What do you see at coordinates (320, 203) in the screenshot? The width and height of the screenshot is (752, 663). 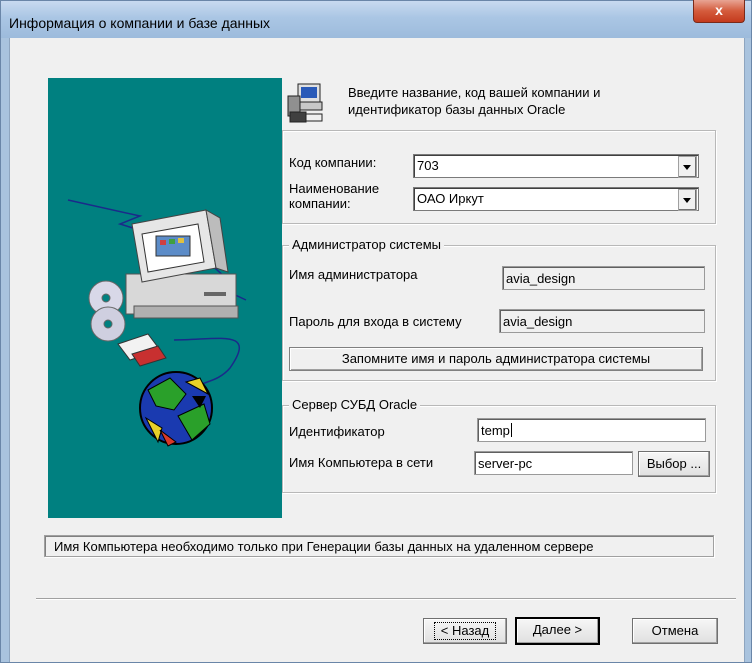 I see `company-name-label-line2: компании:` at bounding box center [320, 203].